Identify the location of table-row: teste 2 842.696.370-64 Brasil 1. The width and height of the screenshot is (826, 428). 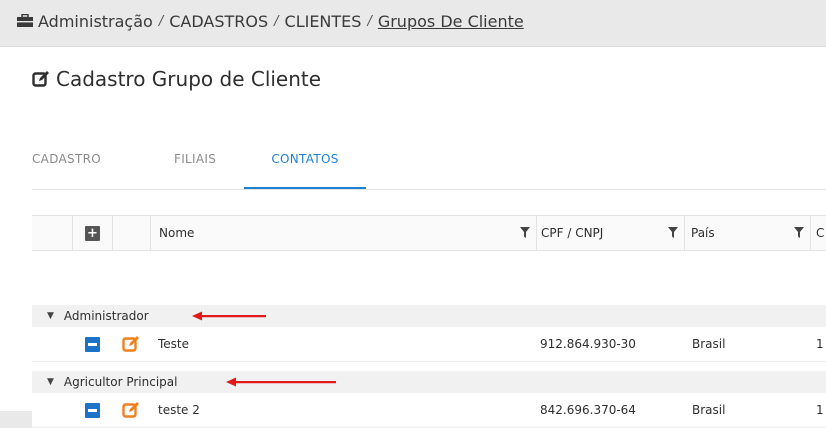
(429, 410).